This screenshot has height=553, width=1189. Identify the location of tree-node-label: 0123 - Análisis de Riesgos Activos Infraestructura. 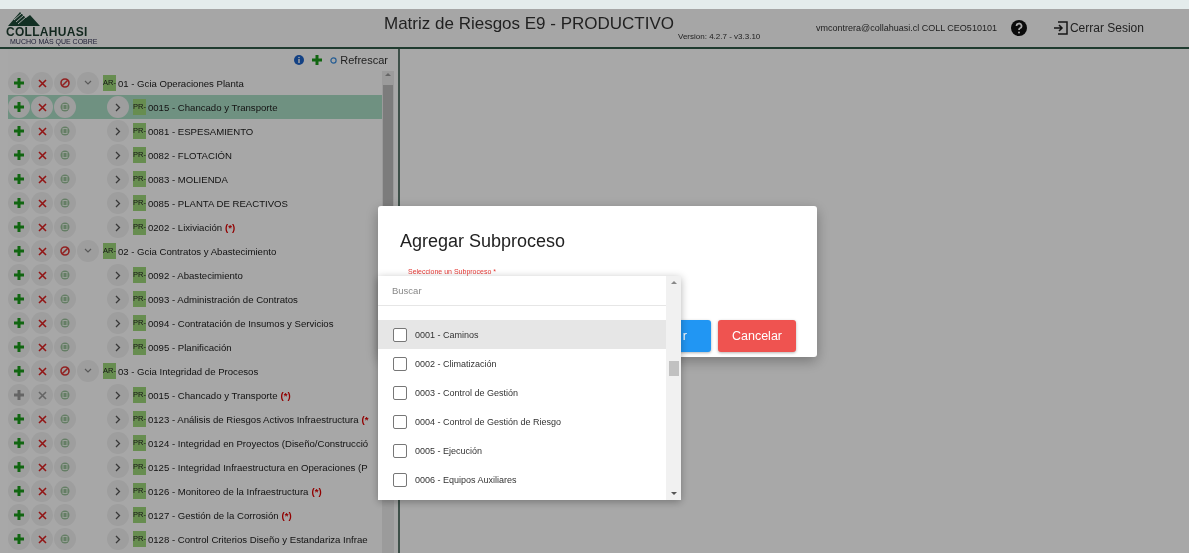
(253, 419).